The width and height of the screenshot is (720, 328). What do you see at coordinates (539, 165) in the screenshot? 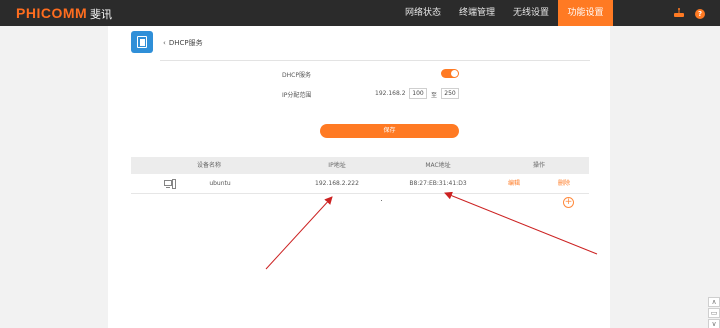
I see `col-actions: 操作` at bounding box center [539, 165].